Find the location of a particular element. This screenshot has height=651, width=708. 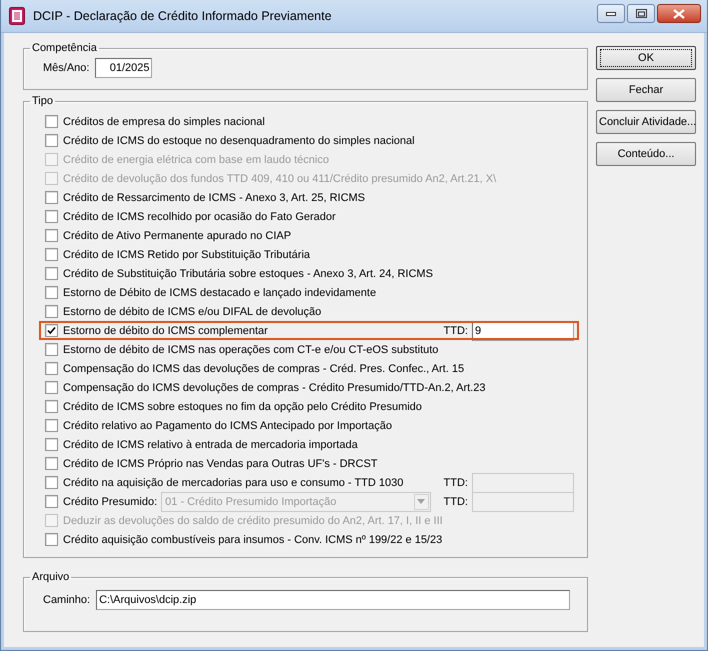

option-label: Créditos de empresa do simples nacional is located at coordinates (164, 122).